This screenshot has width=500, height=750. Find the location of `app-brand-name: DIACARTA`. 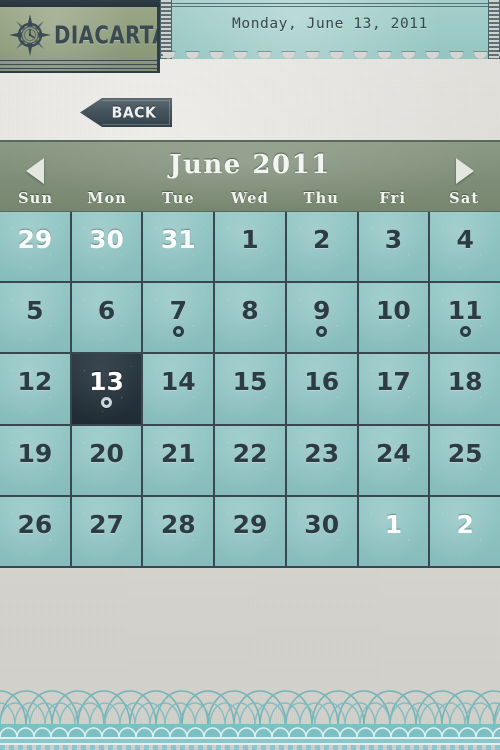

app-brand-name: DIACARTA is located at coordinates (107, 34).